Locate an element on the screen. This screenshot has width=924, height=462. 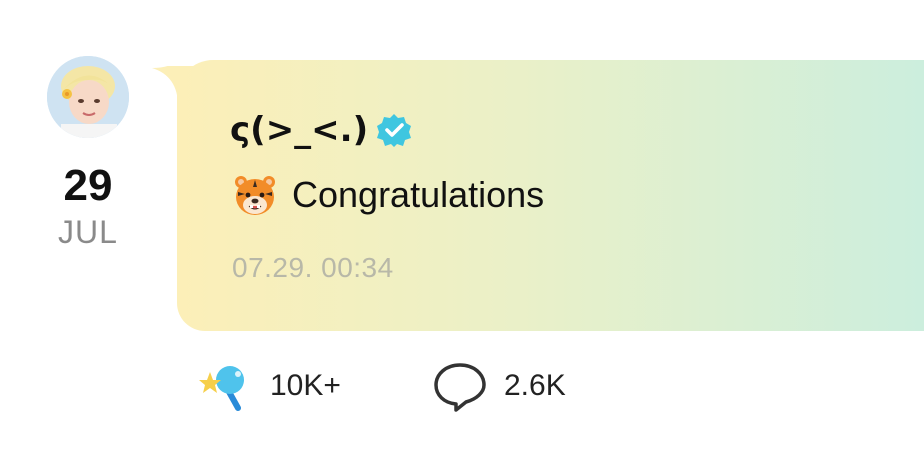
like-button: 10K+ is located at coordinates (269, 386).